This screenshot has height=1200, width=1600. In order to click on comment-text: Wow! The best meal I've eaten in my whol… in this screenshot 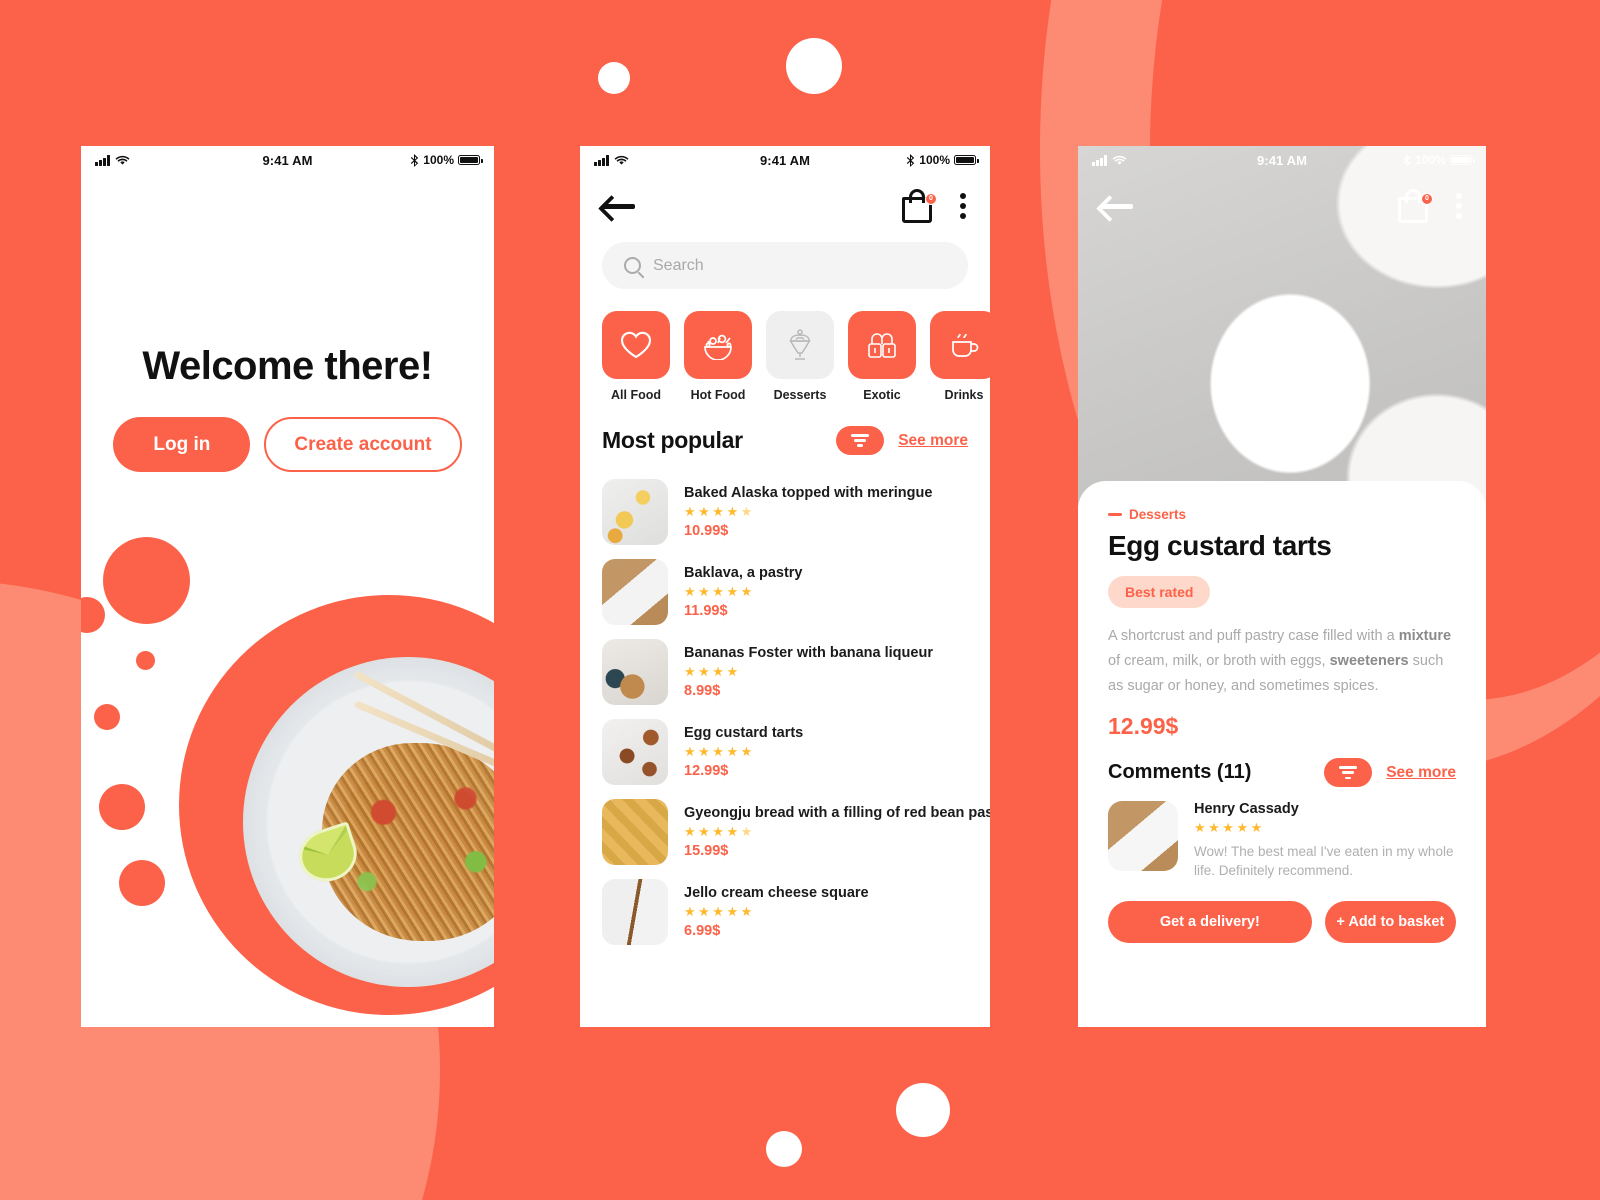, I will do `click(1324, 861)`.